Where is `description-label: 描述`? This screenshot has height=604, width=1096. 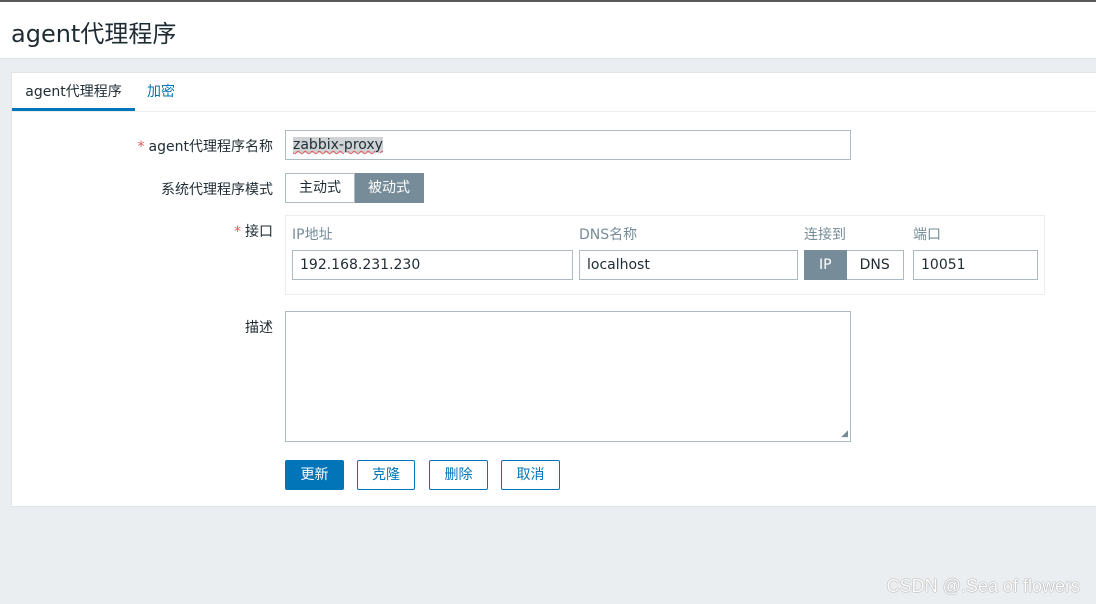
description-label: 描述 is located at coordinates (259, 328).